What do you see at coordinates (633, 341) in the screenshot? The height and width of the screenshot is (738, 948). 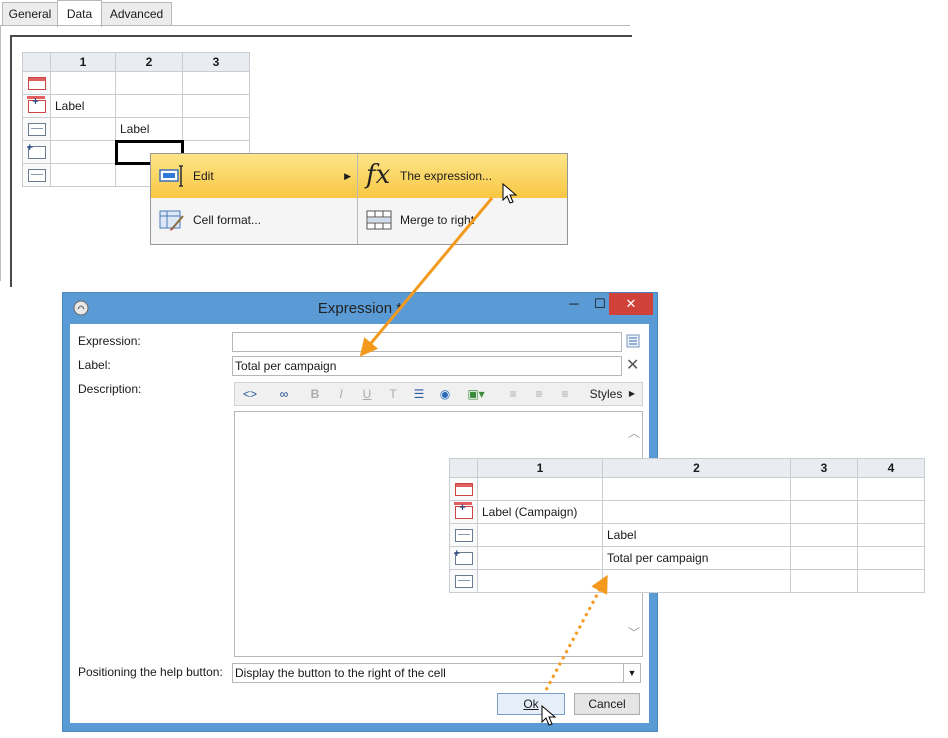 I see `expression-editor-icon` at bounding box center [633, 341].